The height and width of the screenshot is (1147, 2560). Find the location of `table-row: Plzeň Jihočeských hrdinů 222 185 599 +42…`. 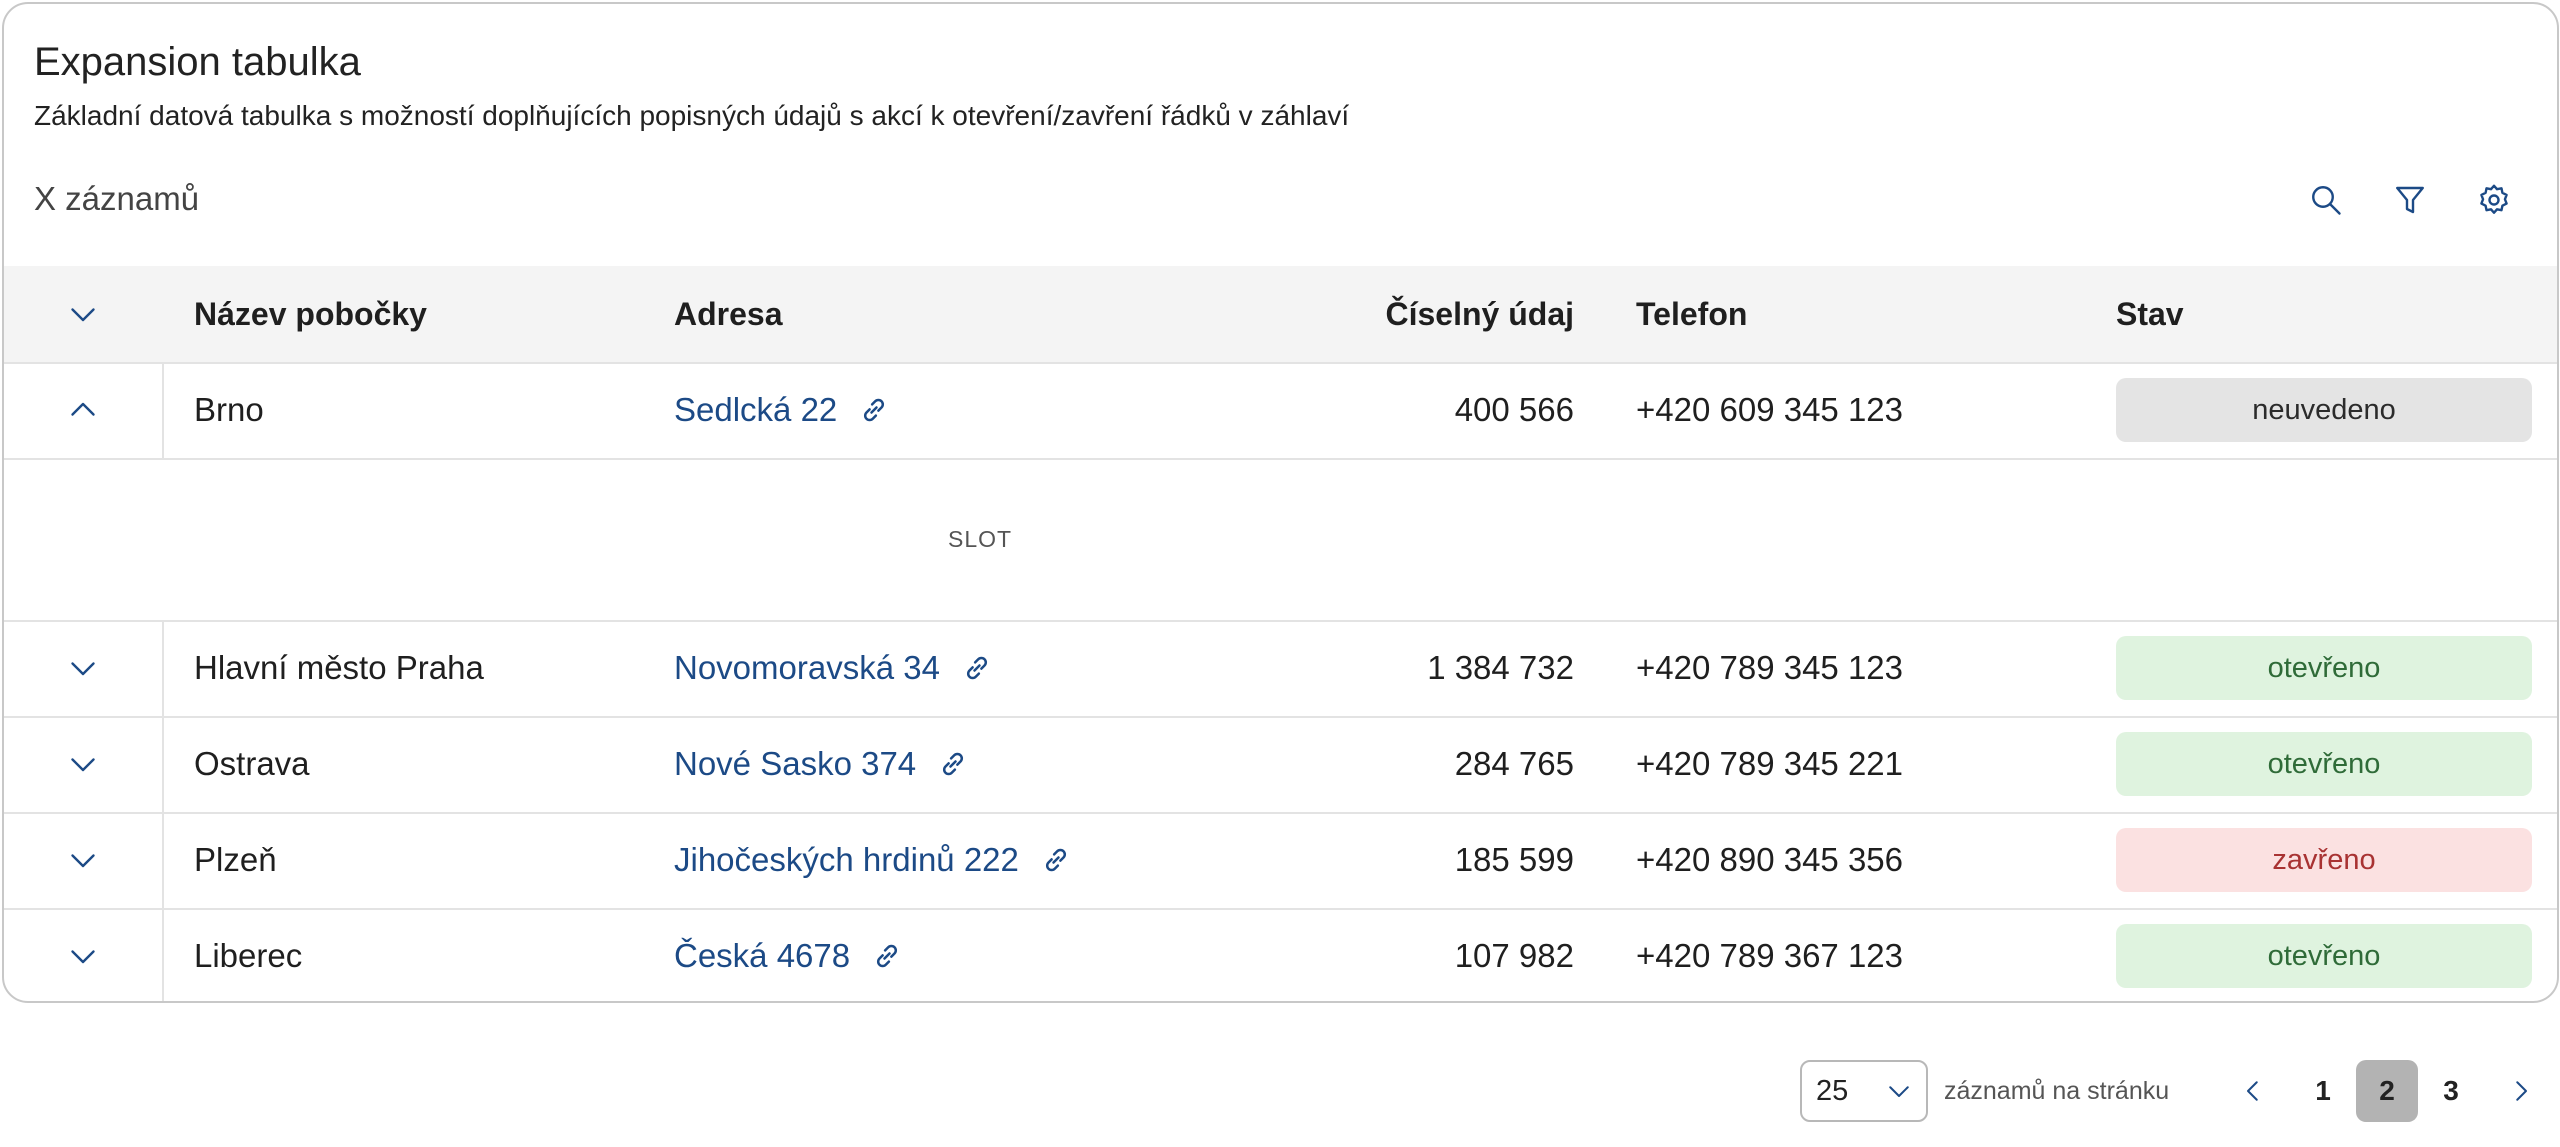

table-row: Plzeň Jihočeských hrdinů 222 185 599 +42… is located at coordinates (1280, 861).